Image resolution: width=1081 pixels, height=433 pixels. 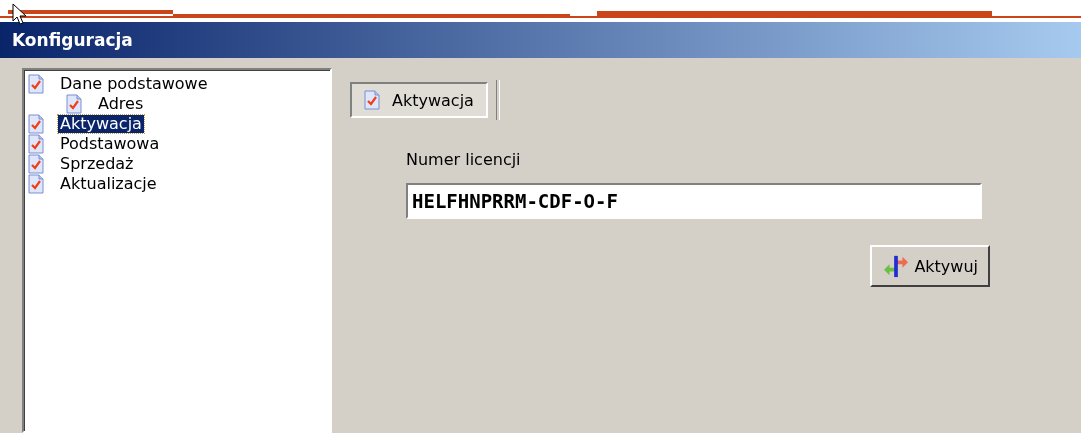 I want to click on window-title: Konfiguracja, so click(x=72, y=40).